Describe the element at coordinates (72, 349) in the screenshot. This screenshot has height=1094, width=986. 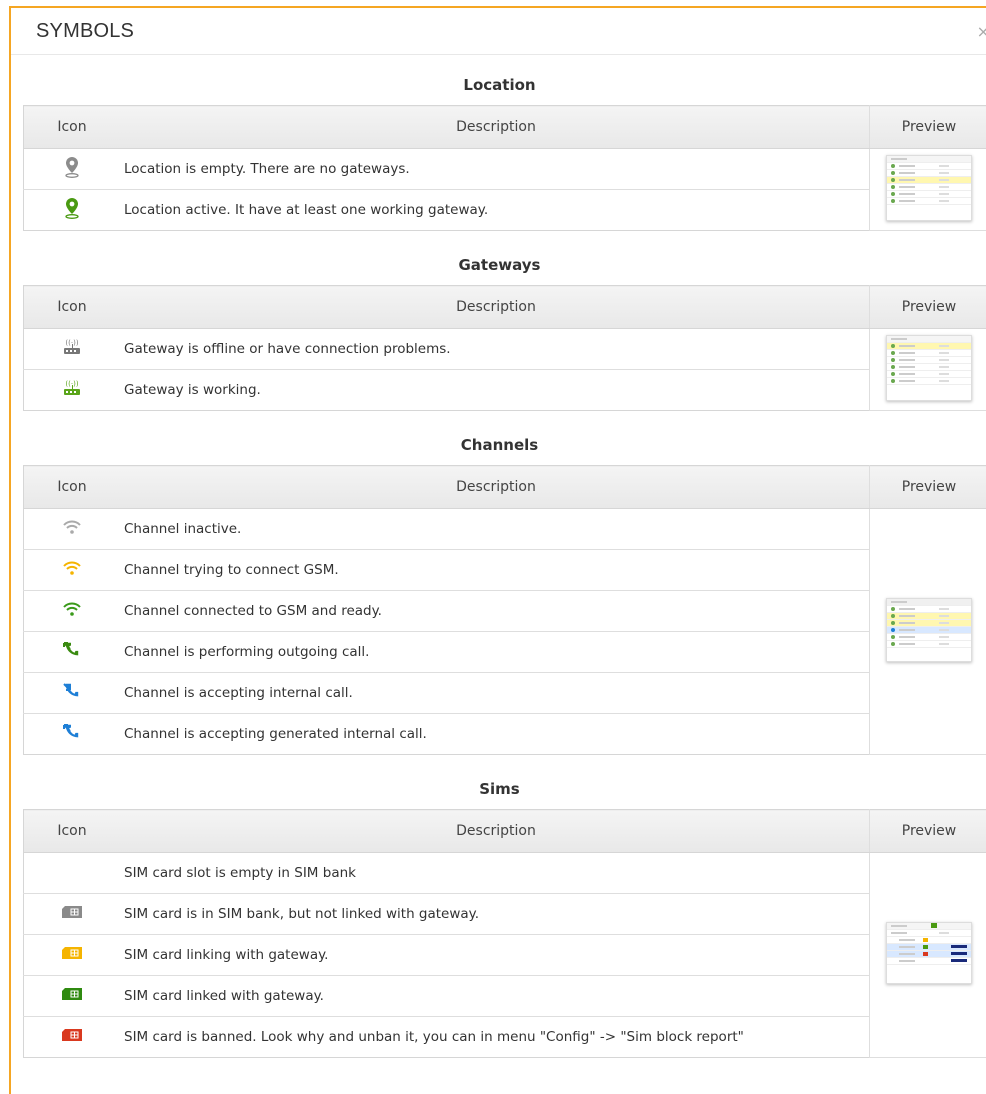
I see `gateway-gray-icon: ((·))` at that location.